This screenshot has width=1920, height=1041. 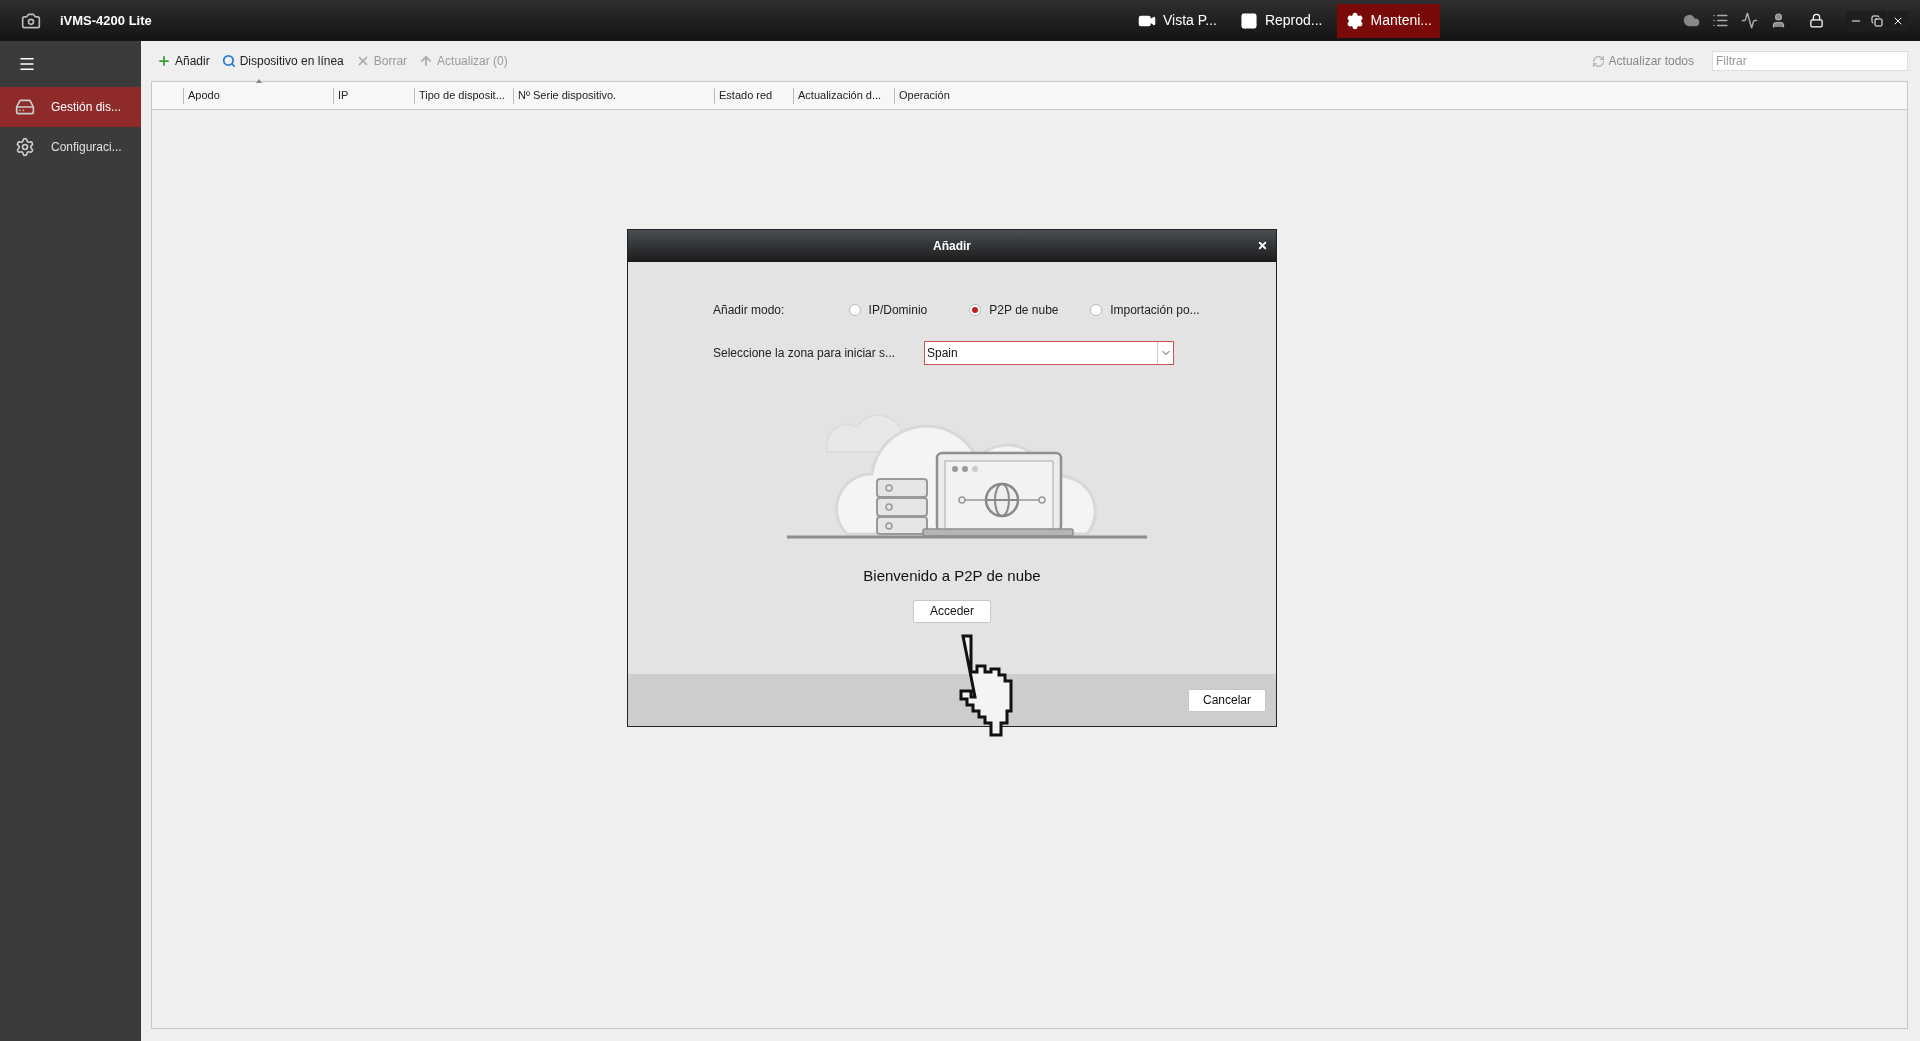 I want to click on access-button: Acceder, so click(x=952, y=611).